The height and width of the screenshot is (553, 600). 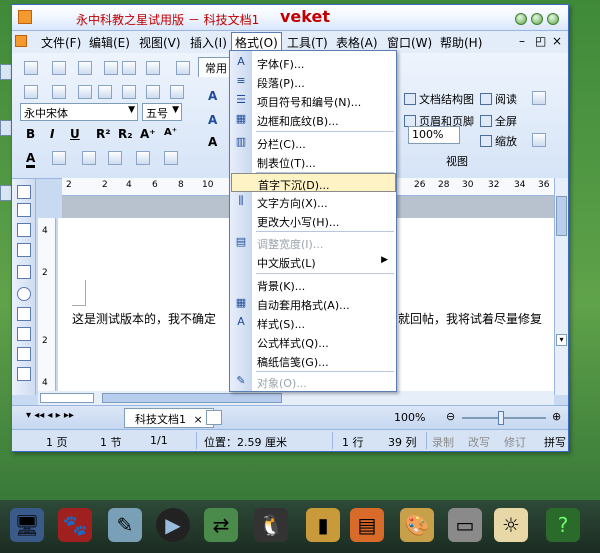 What do you see at coordinates (125, 134) in the screenshot?
I see `subscript-button: R₂` at bounding box center [125, 134].